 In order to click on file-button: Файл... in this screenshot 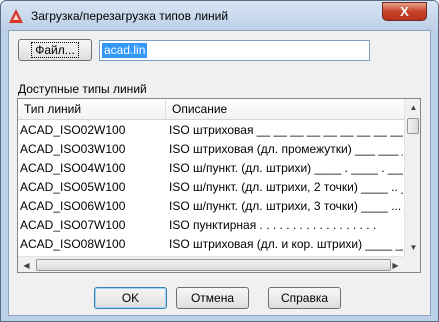, I will do `click(55, 50)`.